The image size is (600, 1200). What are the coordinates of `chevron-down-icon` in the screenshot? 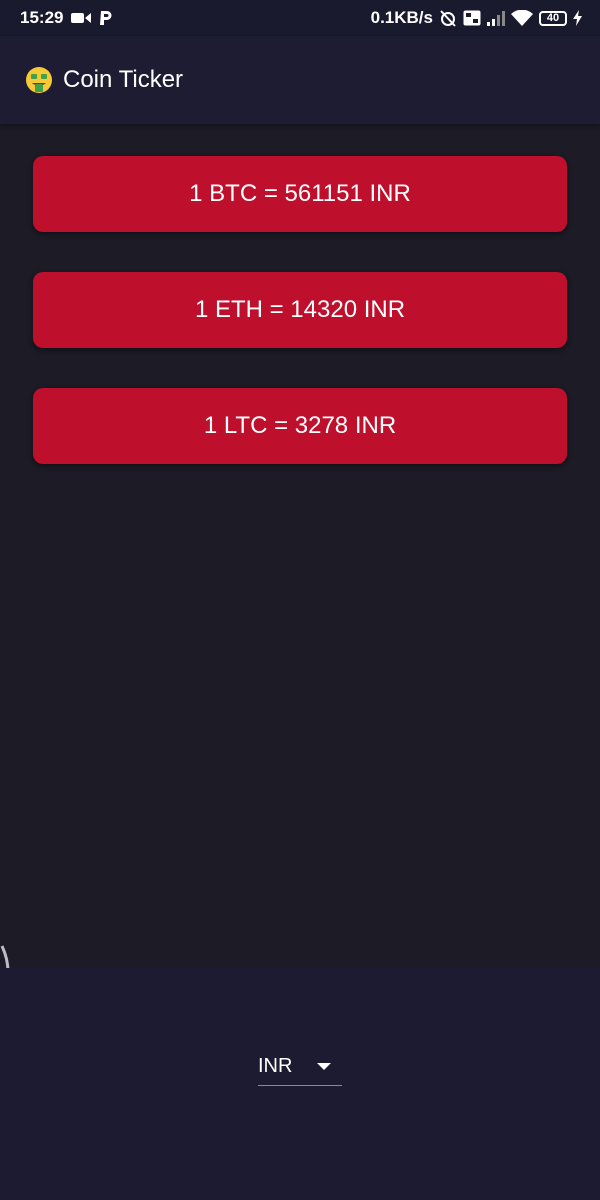 It's located at (324, 1066).